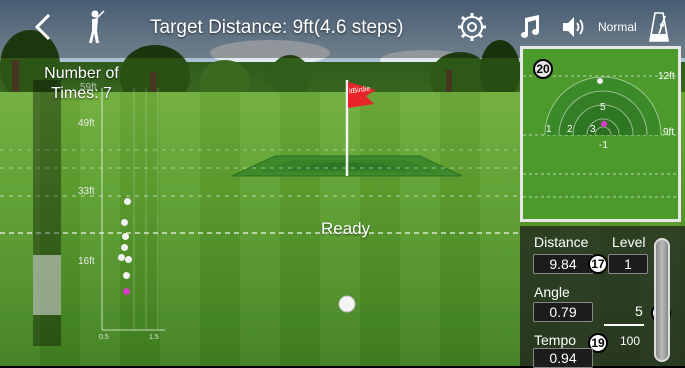 The width and height of the screenshot is (685, 368). I want to click on tempo-field: 0.94, so click(563, 358).